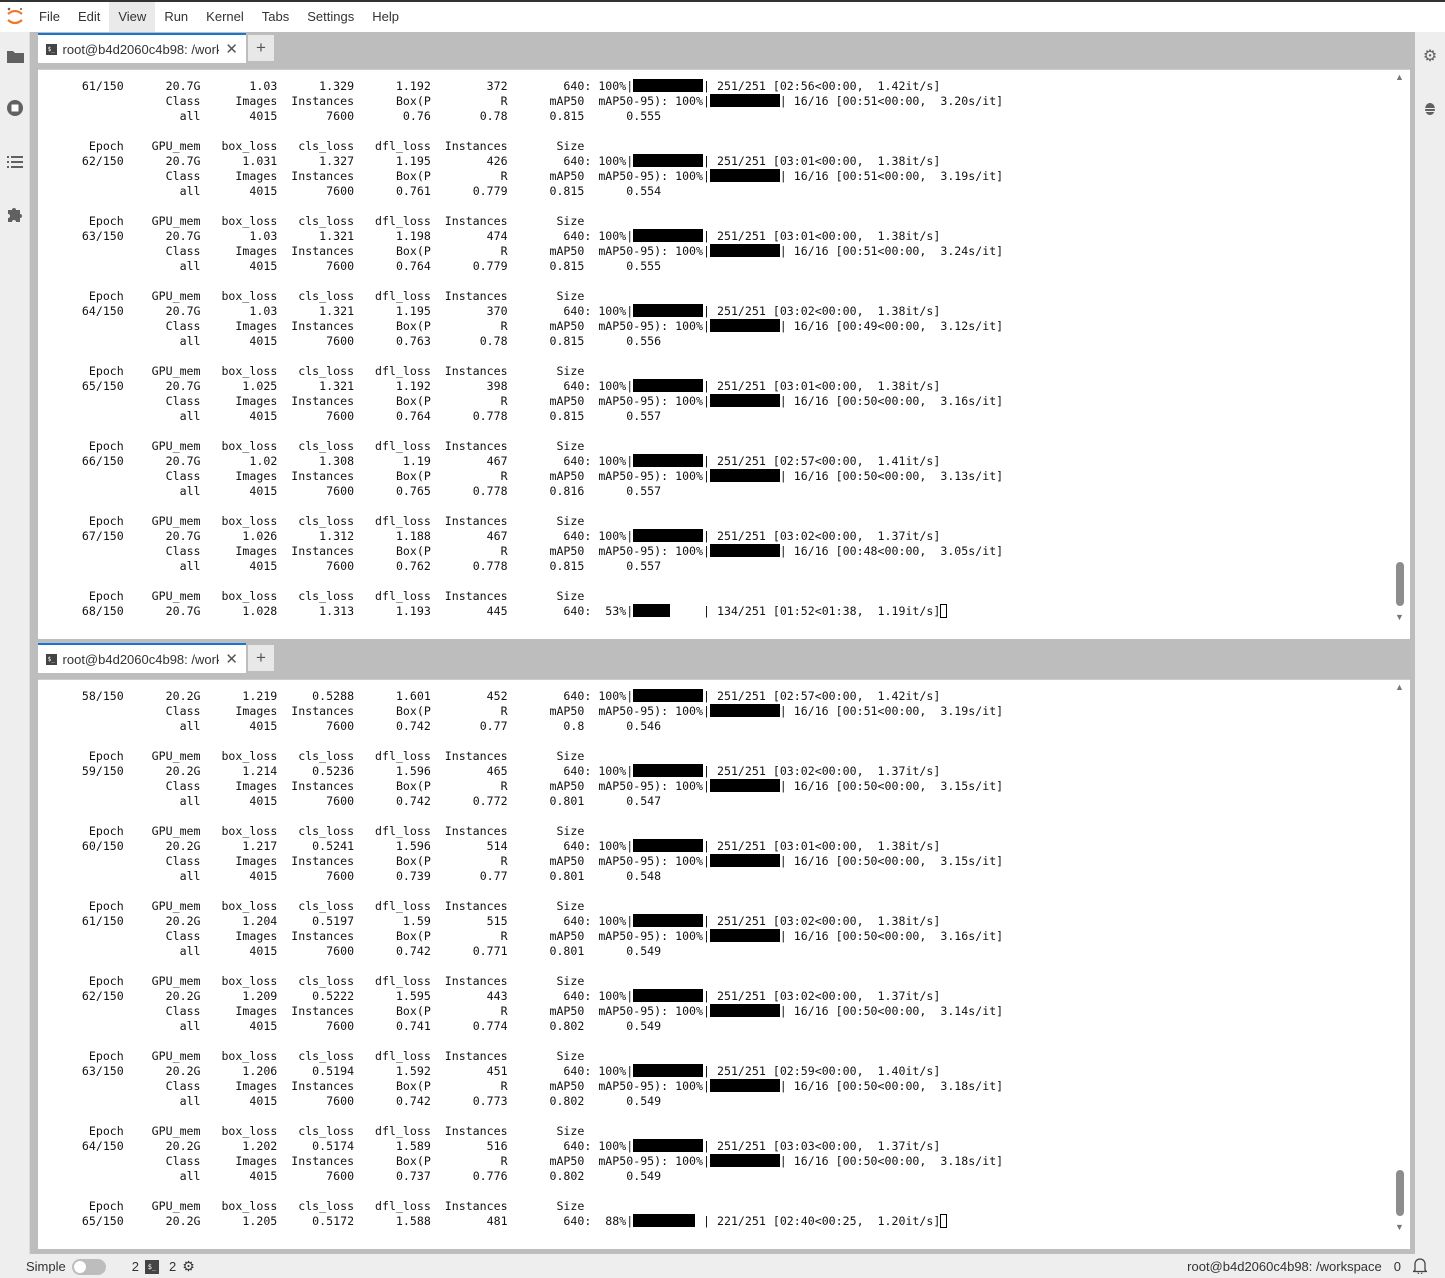  I want to click on column-header: Images, so click(256, 326).